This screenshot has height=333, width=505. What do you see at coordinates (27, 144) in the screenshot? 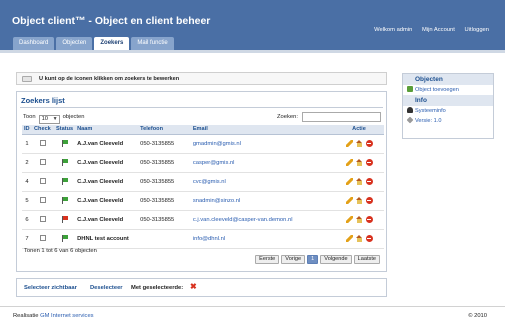
I see `row-id: 1` at bounding box center [27, 144].